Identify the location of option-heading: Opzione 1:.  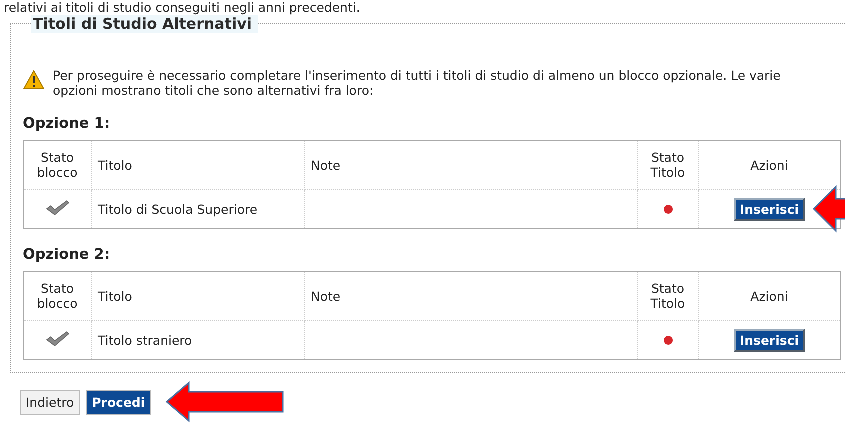
(67, 124).